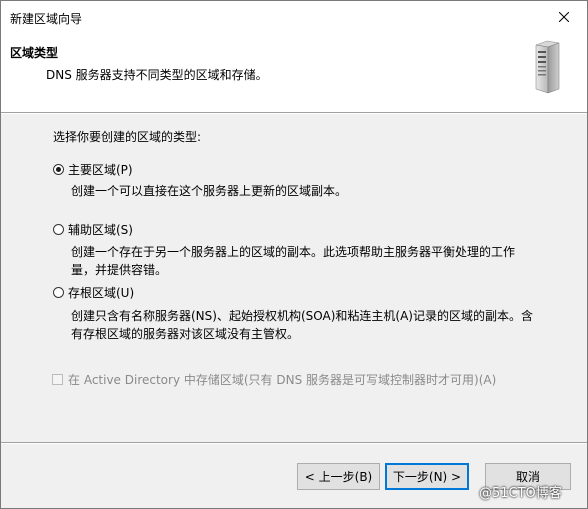 The image size is (588, 509). I want to click on stub-zone-radio: 存根区域(U), so click(93, 292).